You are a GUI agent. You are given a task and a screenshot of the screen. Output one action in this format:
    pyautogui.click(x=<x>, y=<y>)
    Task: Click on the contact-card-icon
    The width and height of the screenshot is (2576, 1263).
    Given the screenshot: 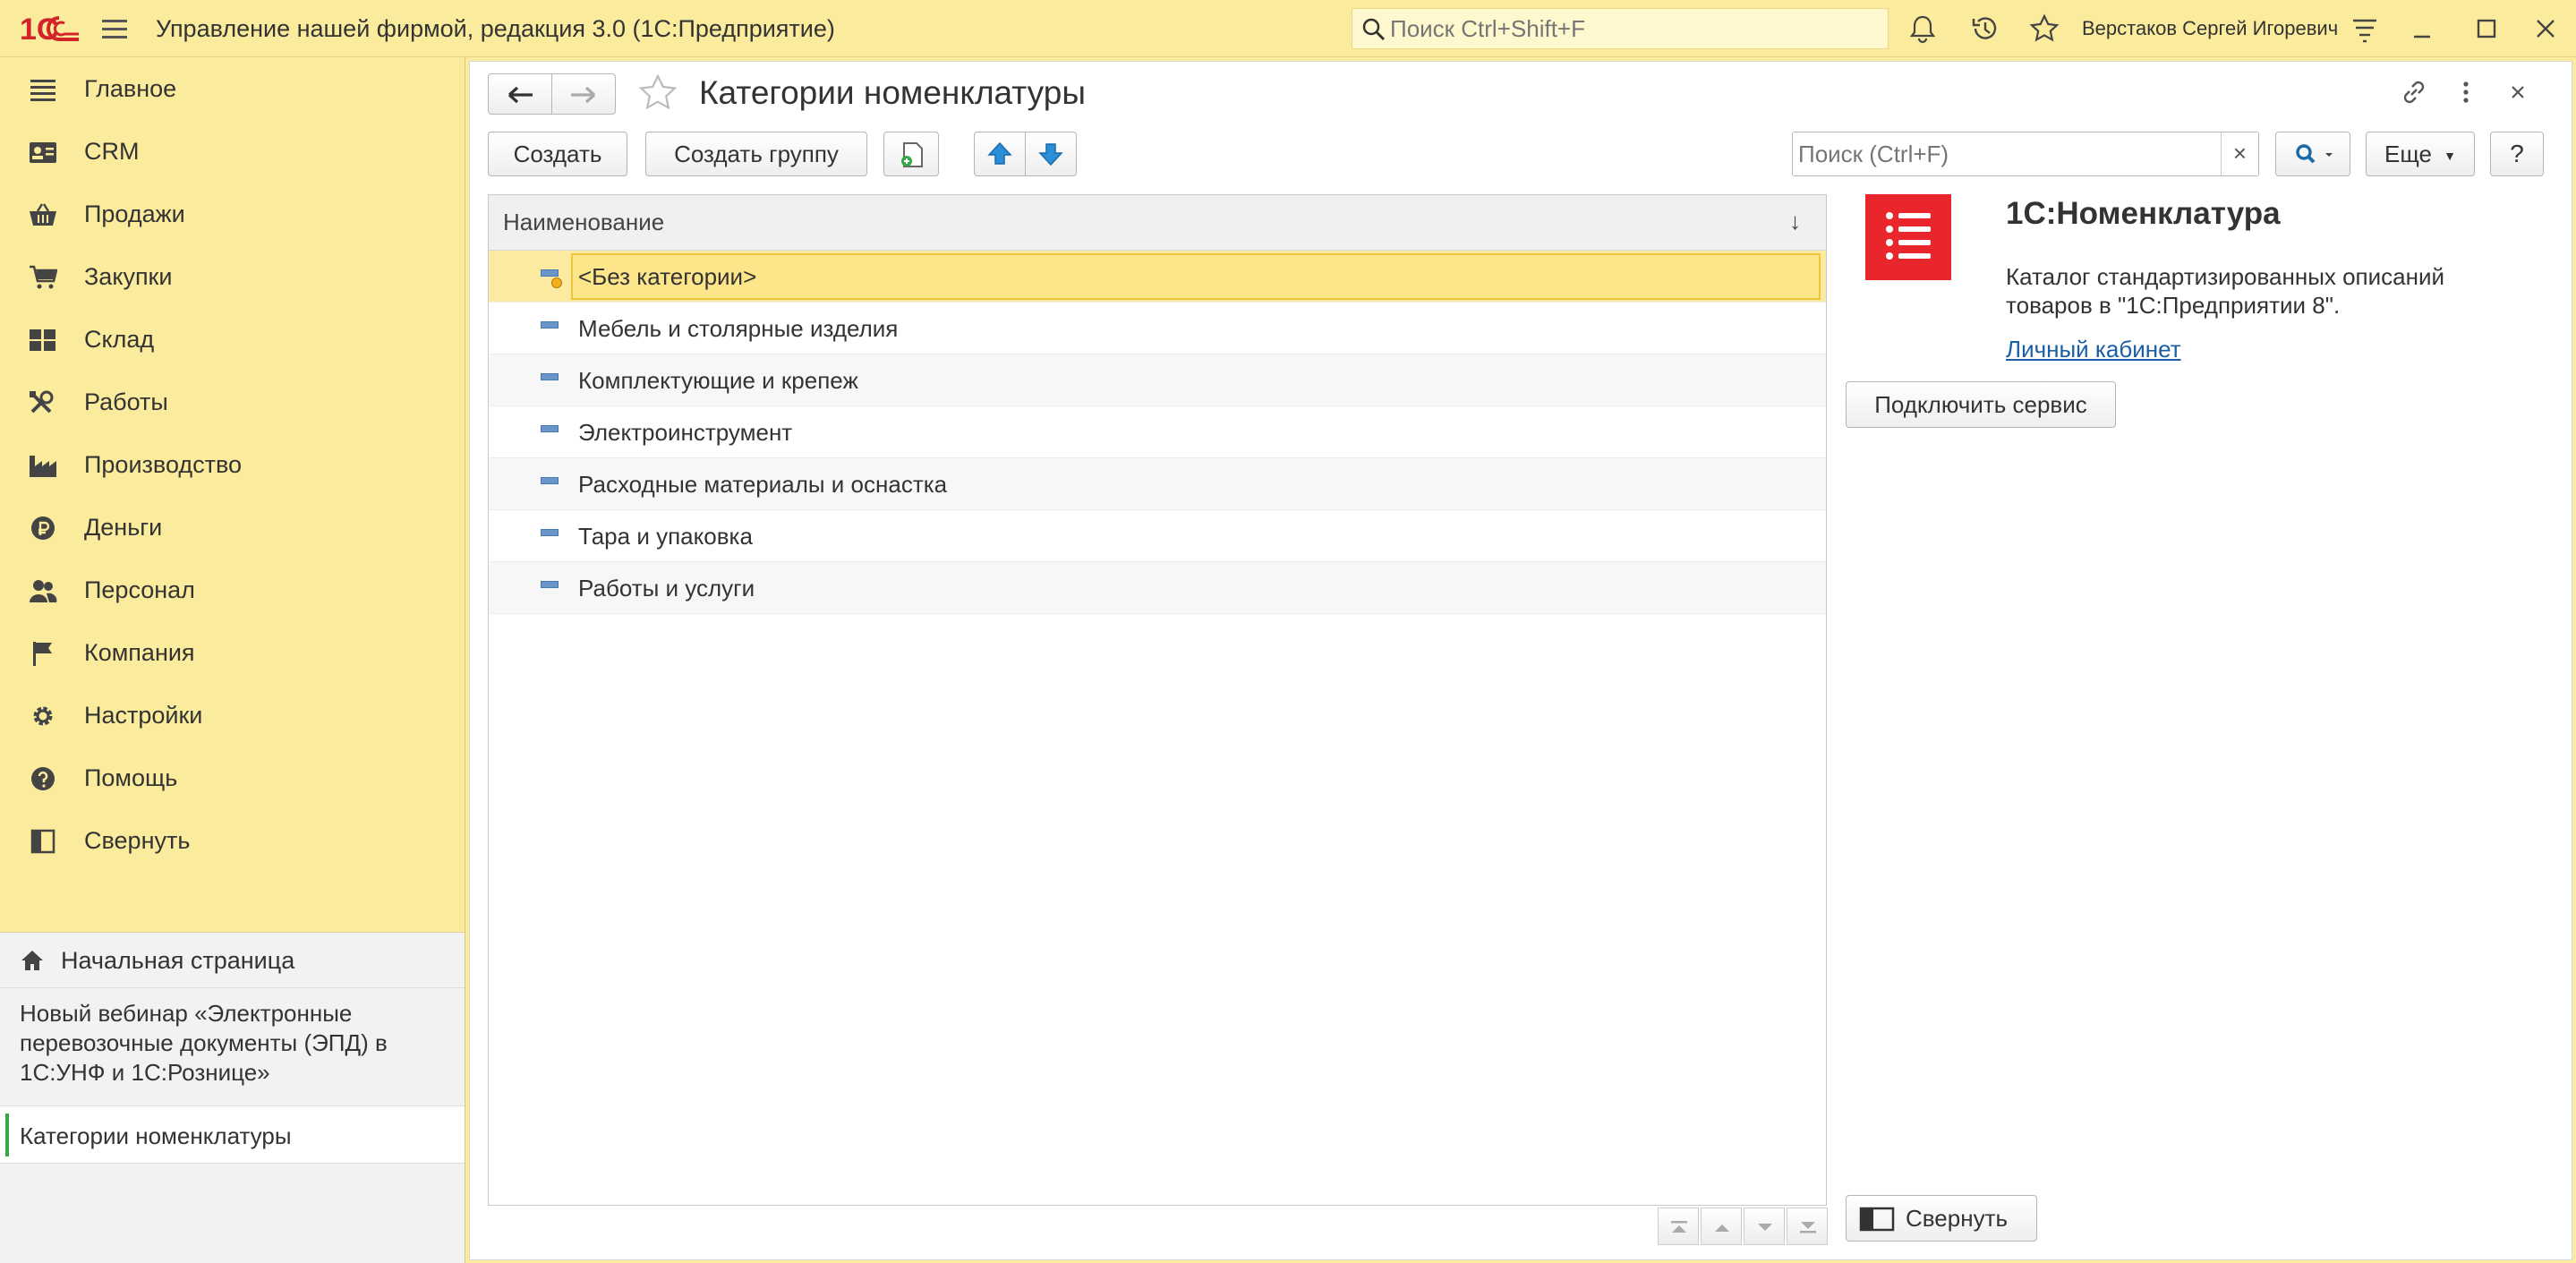 What is the action you would take?
    pyautogui.click(x=43, y=153)
    